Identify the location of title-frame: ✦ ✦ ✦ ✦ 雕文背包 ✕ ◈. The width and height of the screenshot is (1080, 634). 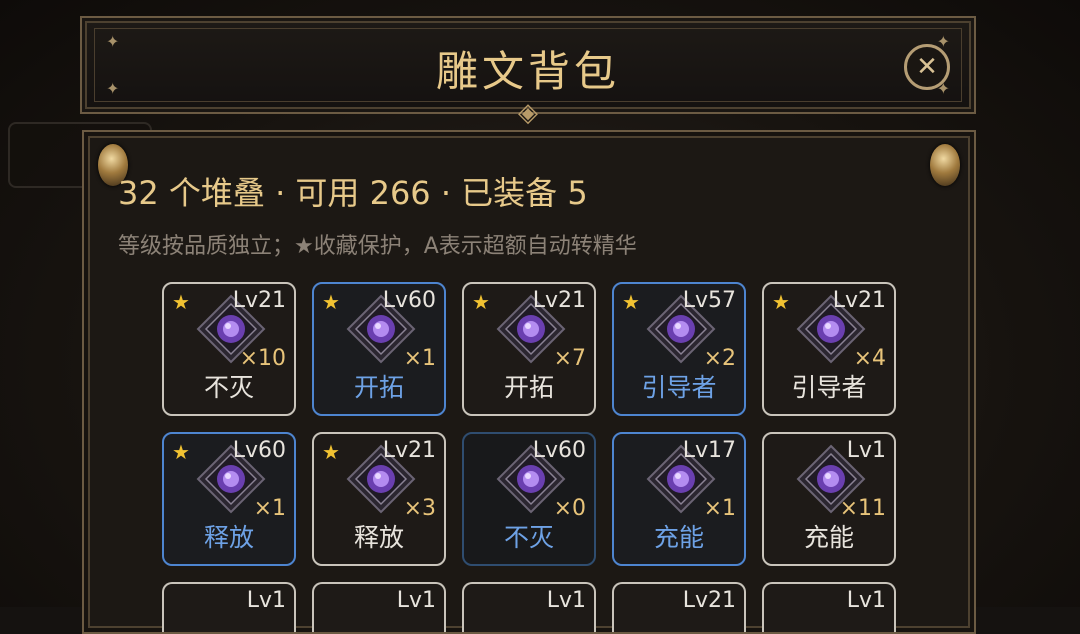
(528, 72).